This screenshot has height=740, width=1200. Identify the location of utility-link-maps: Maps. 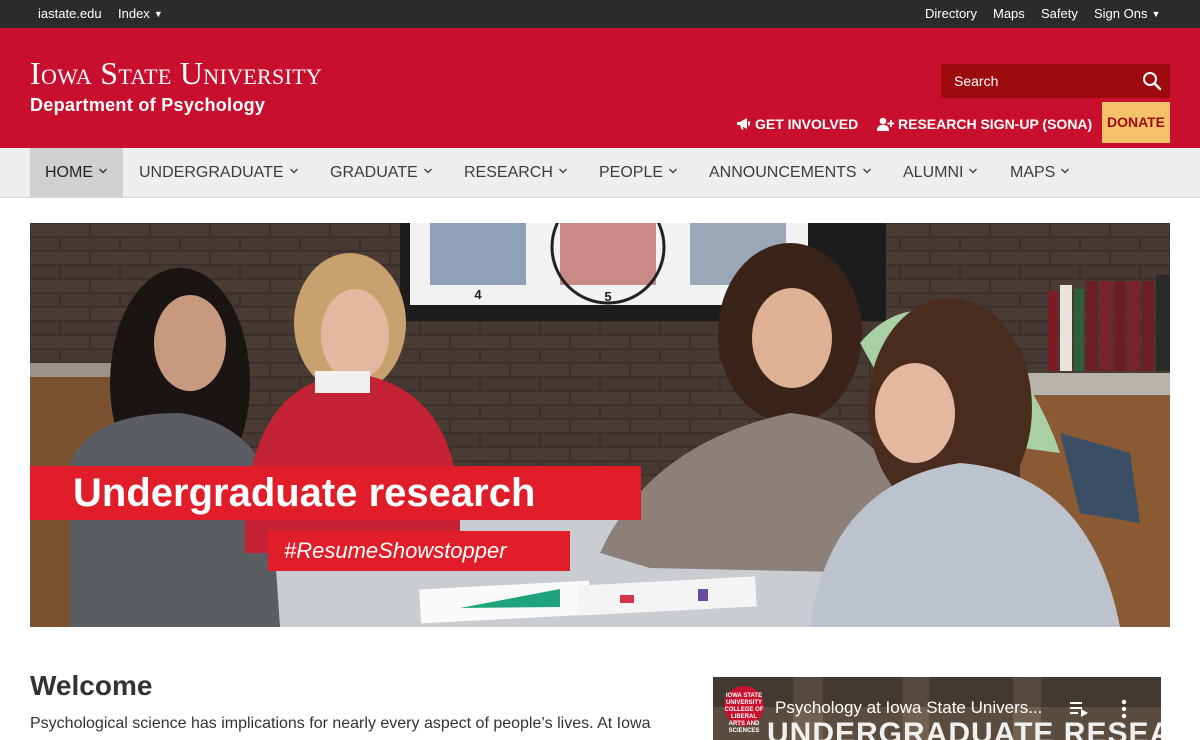
(1009, 13).